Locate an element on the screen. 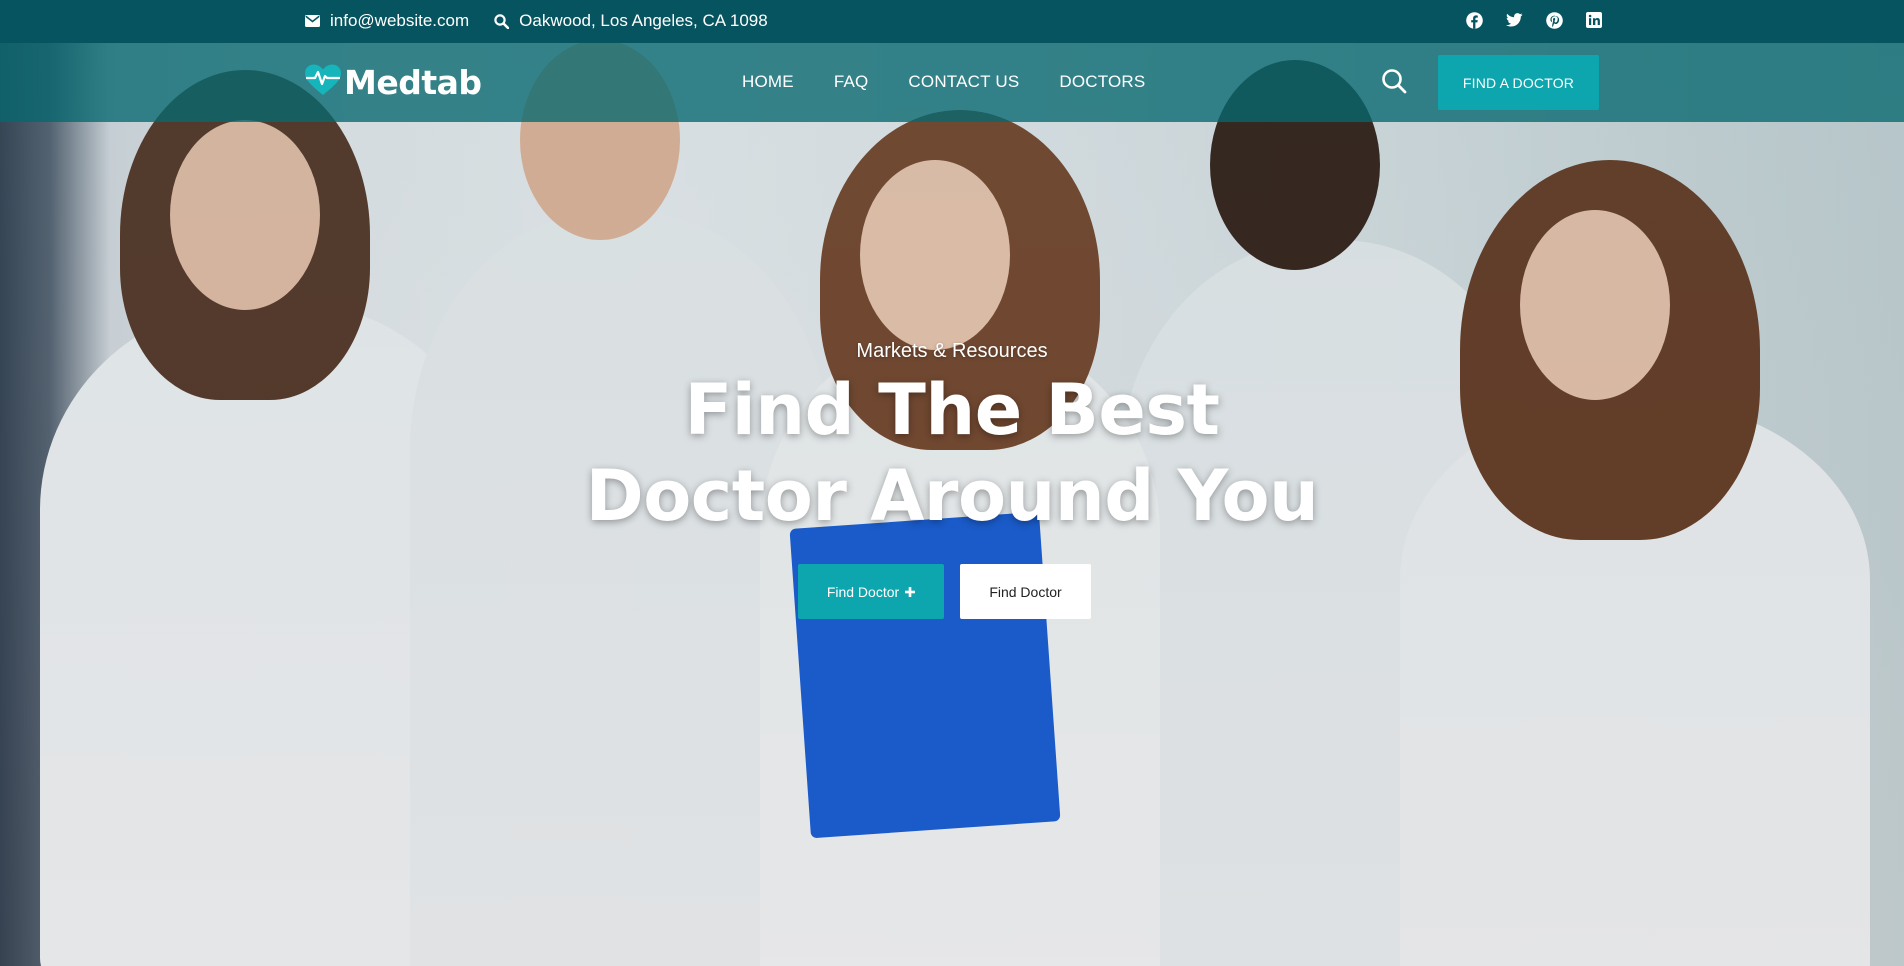 Image resolution: width=1904 pixels, height=966 pixels. nav-faq: FAQ is located at coordinates (851, 82).